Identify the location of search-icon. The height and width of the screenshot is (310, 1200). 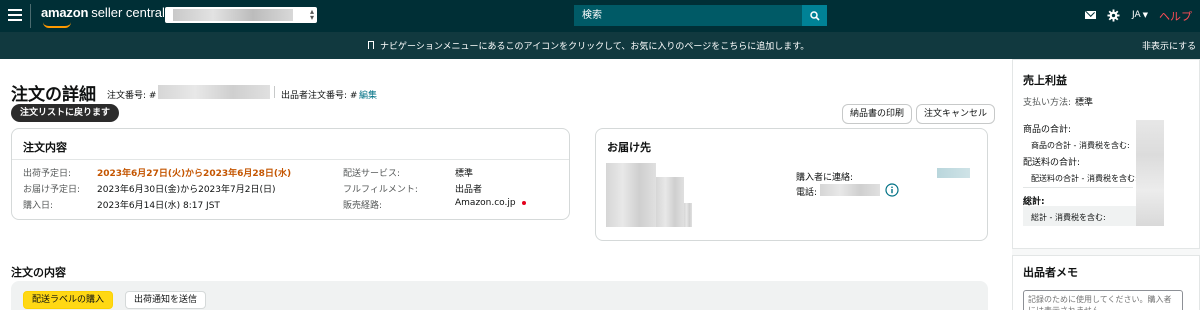
(814, 15).